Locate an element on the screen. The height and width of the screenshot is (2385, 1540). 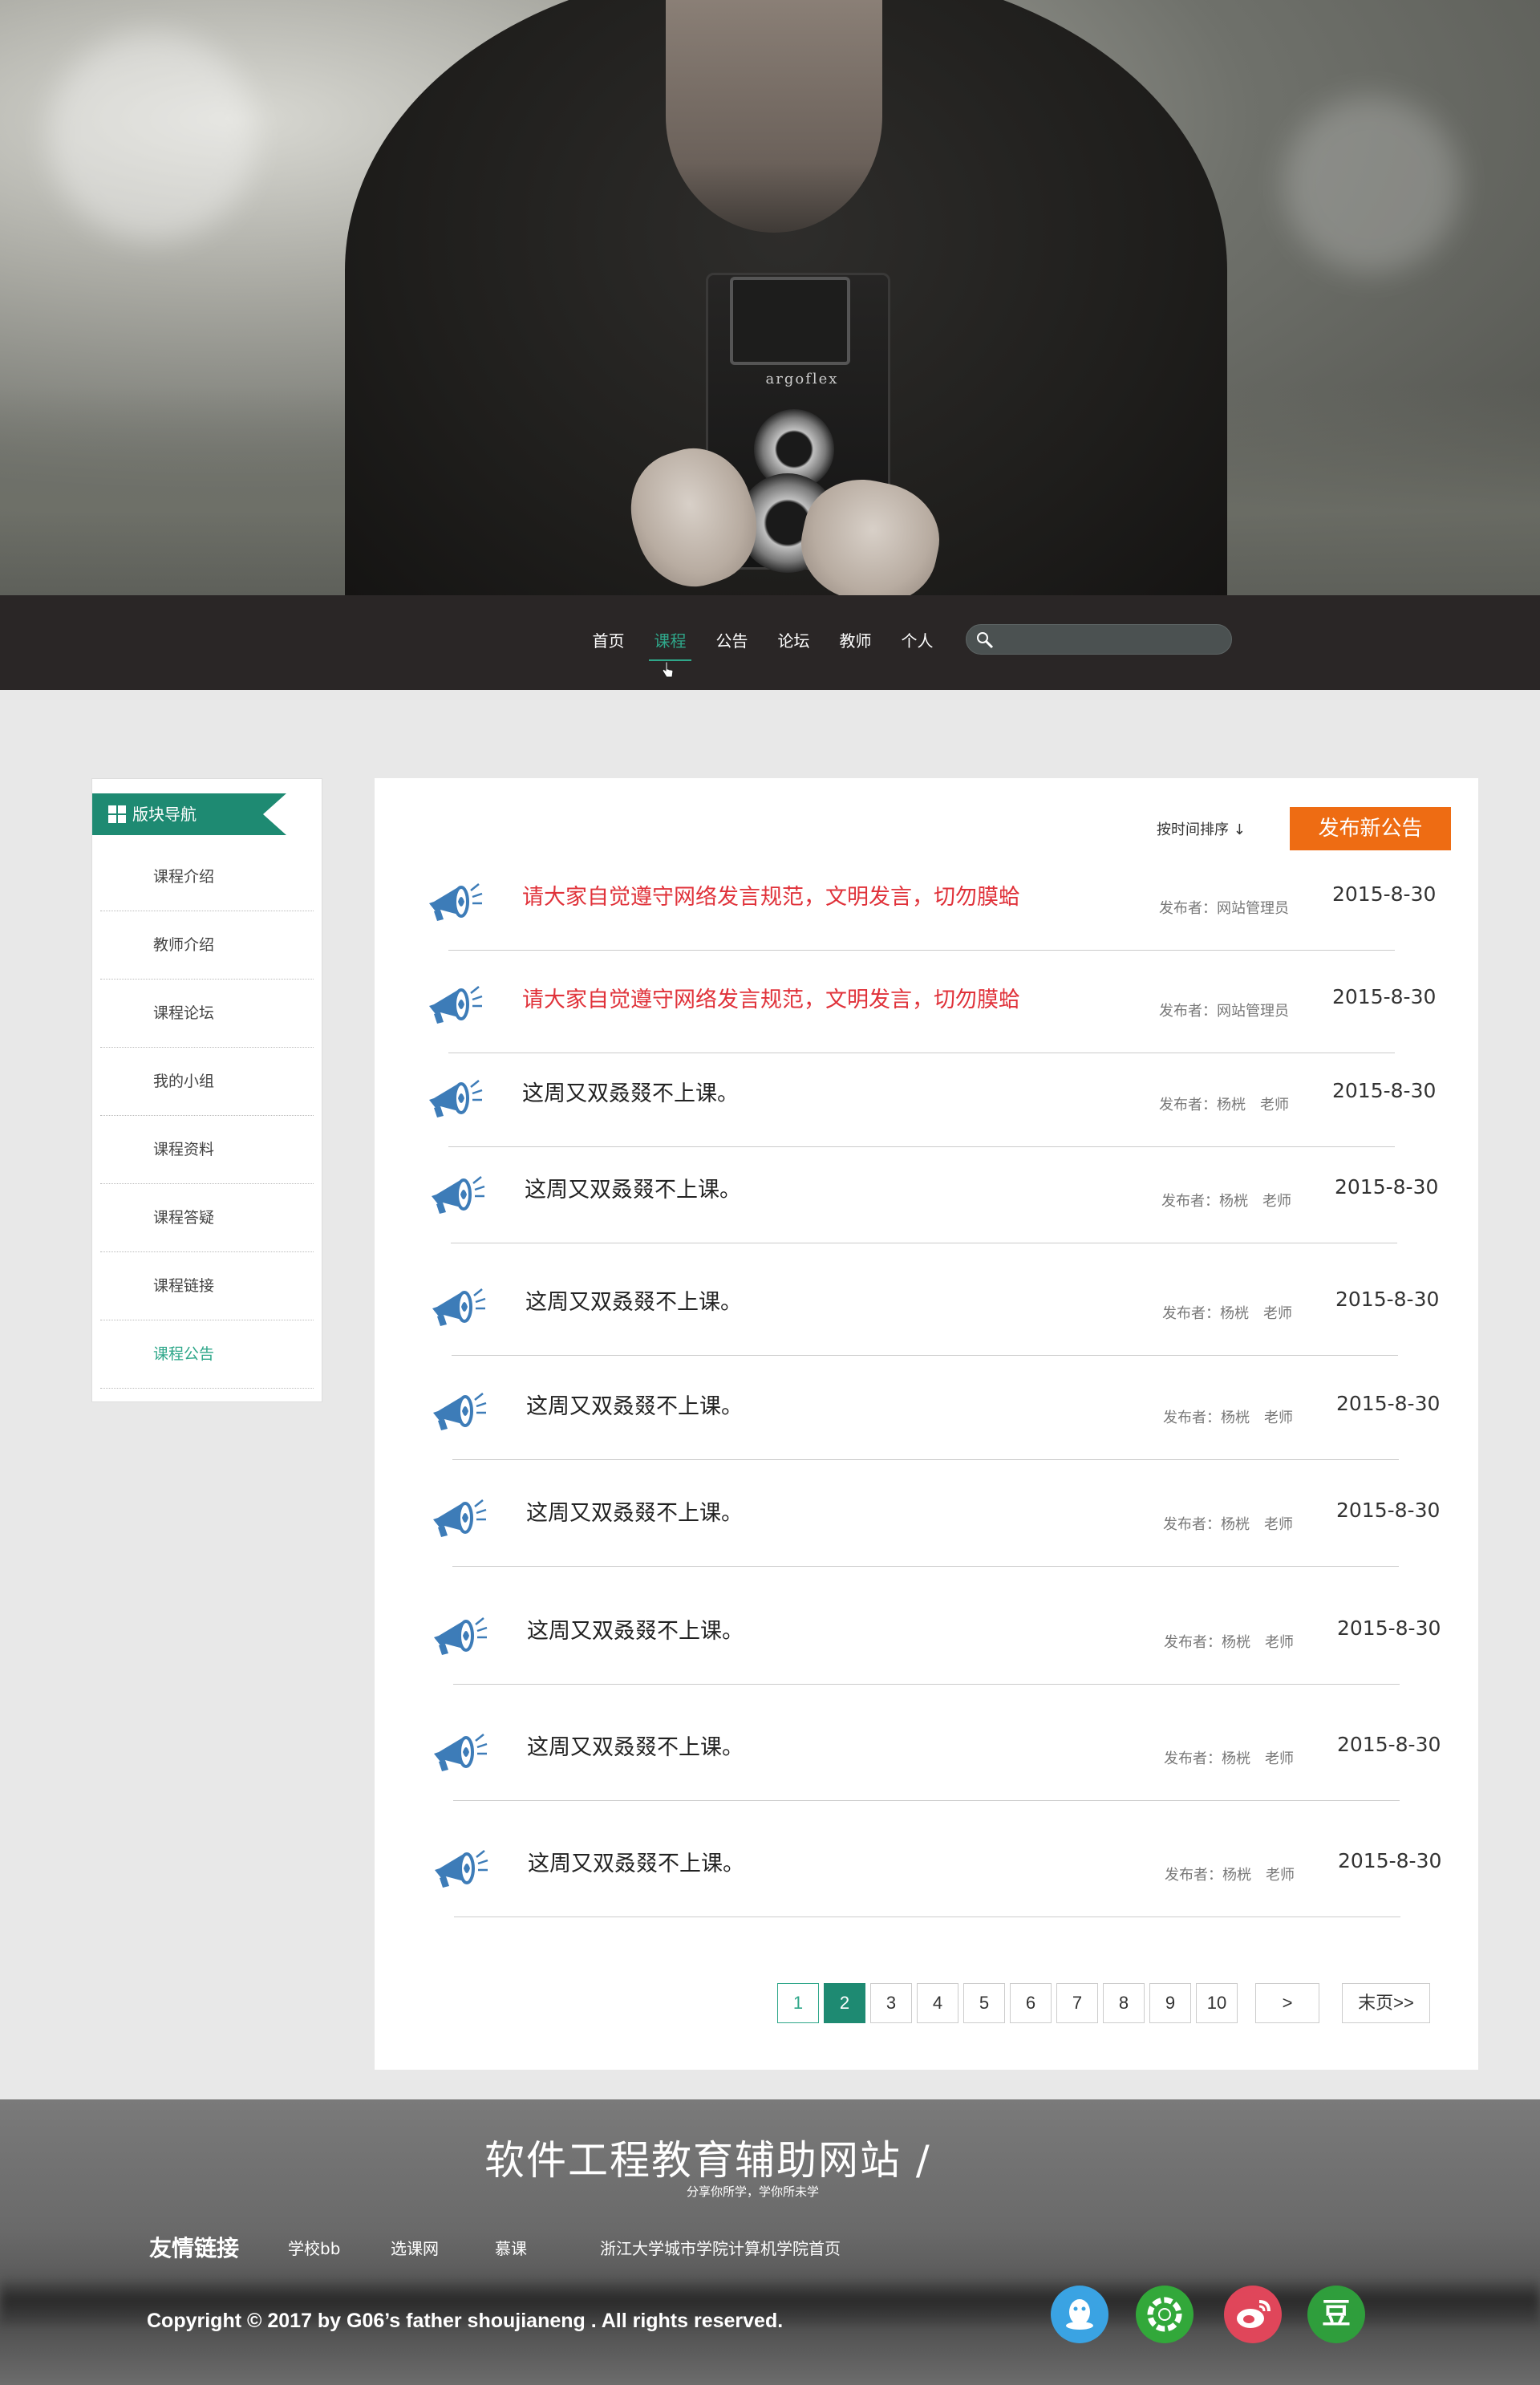
page-button: 10 is located at coordinates (1217, 2003).